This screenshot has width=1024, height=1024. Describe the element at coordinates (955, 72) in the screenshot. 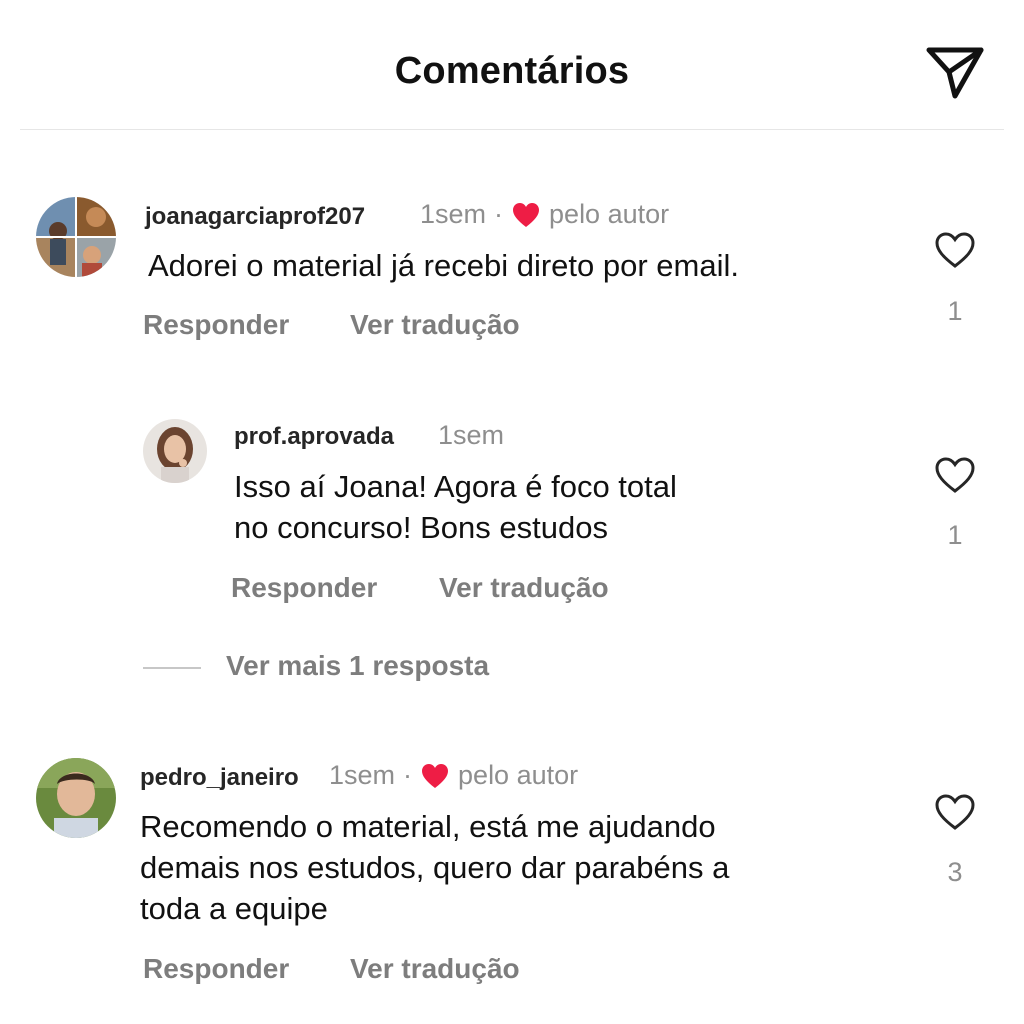

I see `send-icon` at that location.